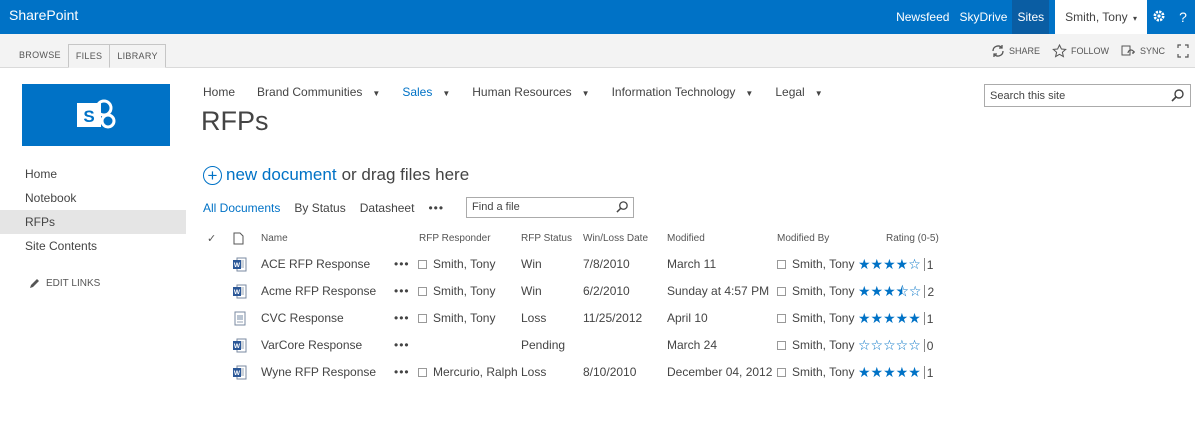 This screenshot has width=1195, height=439. I want to click on edit-links-button: EDIT LINKS, so click(64, 283).